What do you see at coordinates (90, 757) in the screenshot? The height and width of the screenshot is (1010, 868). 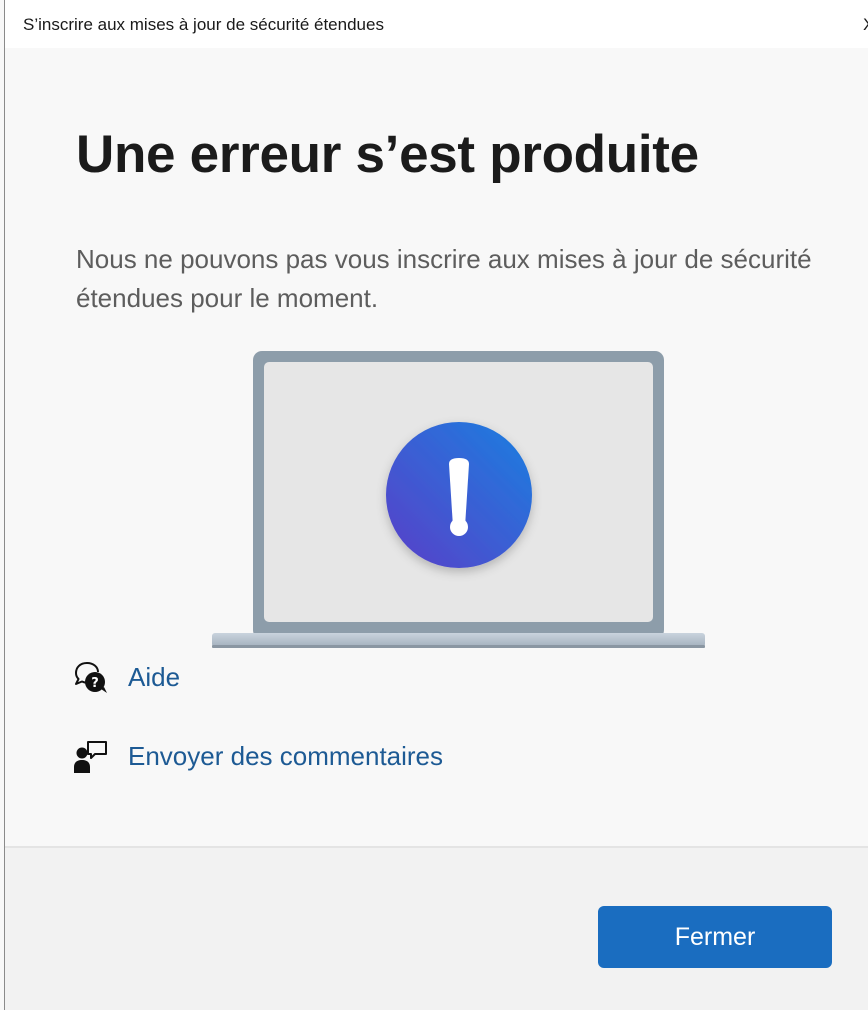 I see `feedback-person-icon` at bounding box center [90, 757].